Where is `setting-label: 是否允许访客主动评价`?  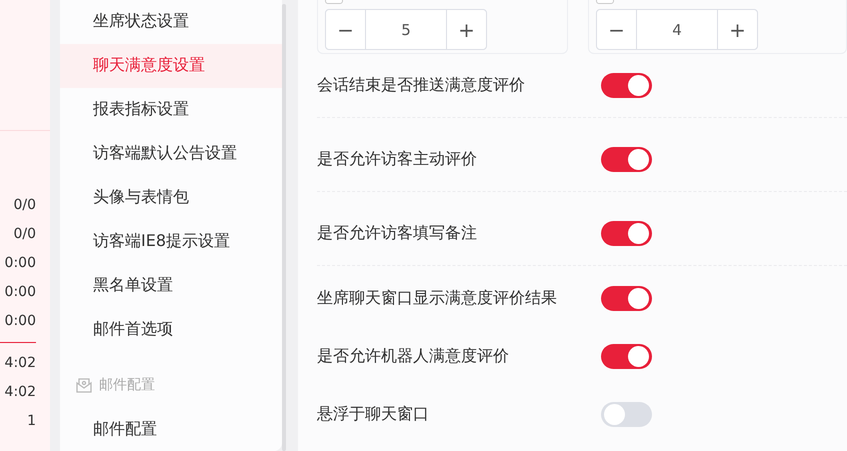 setting-label: 是否允许访客主动评价 is located at coordinates (397, 159).